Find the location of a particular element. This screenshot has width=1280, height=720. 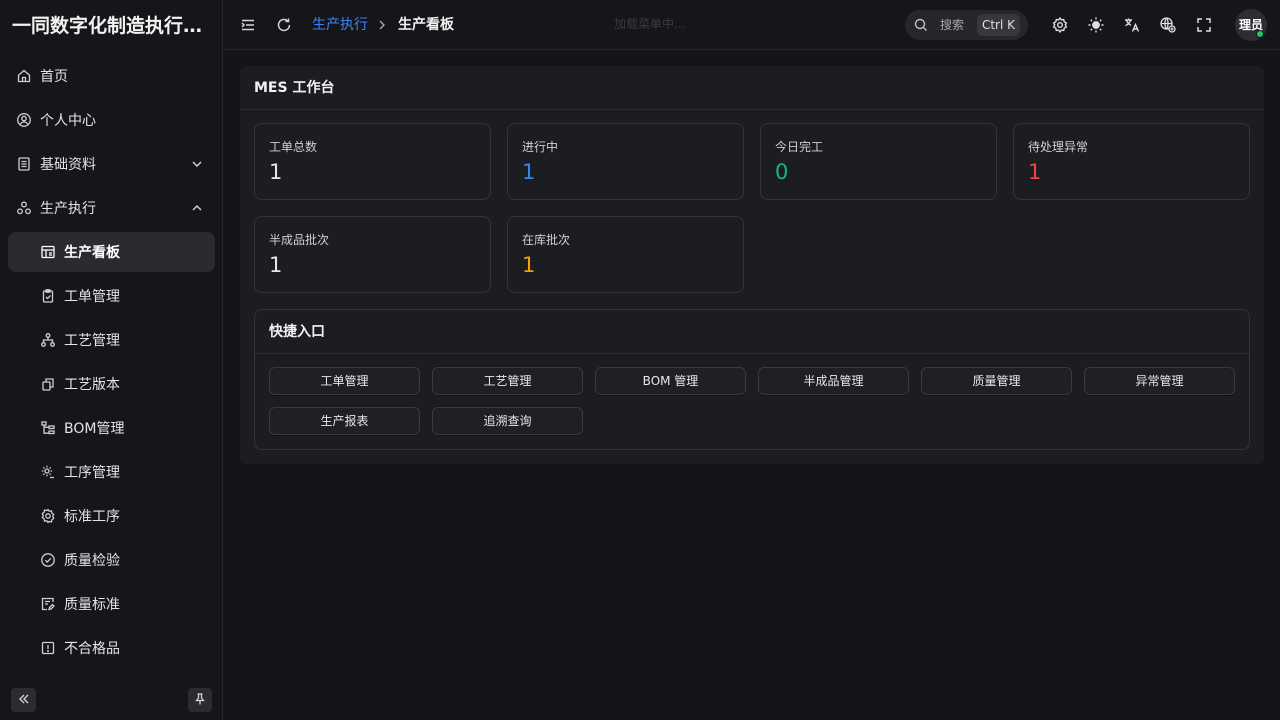

sidebar-item-operations: 工序管理 is located at coordinates (111, 472).